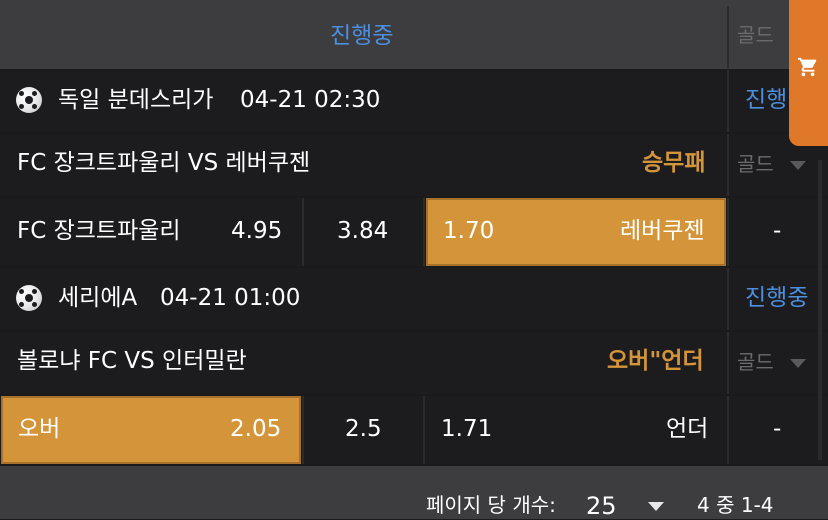 Image resolution: width=828 pixels, height=520 pixels. I want to click on match1-extra-cell: -, so click(778, 232).